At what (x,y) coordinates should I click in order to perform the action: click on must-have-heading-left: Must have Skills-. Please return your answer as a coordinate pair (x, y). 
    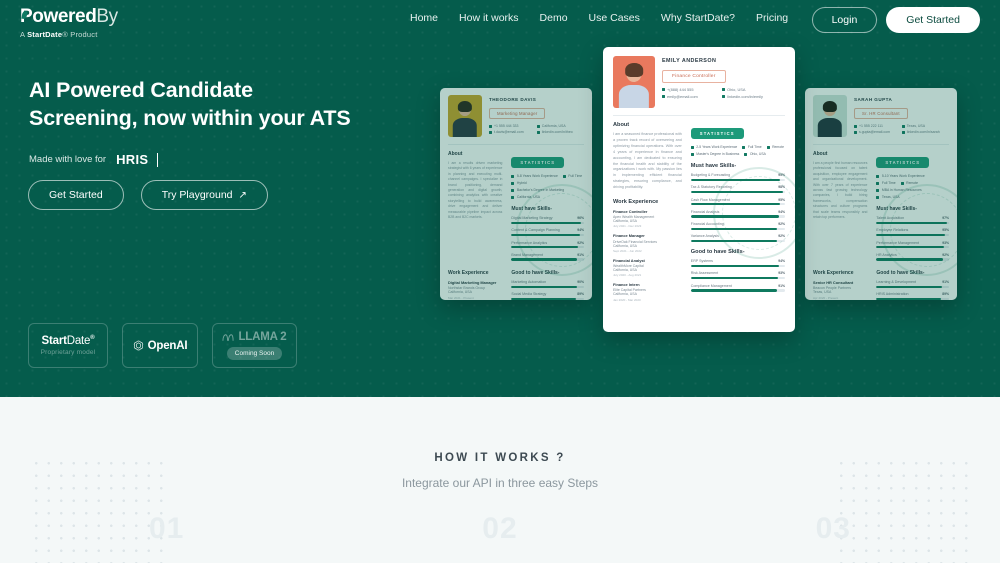
    Looking at the image, I should click on (531, 209).